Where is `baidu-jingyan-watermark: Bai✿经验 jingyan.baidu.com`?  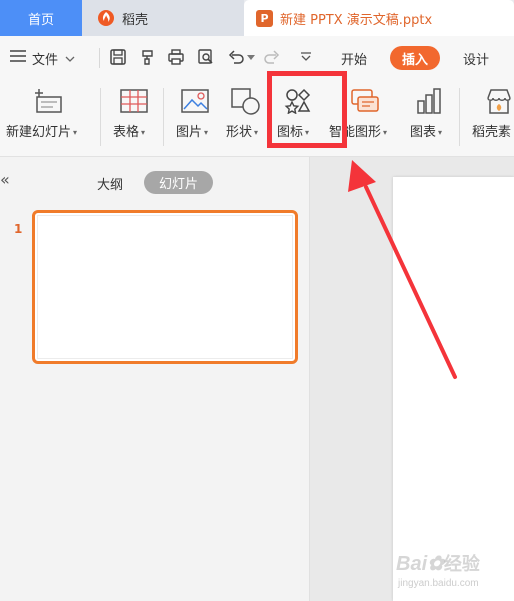
baidu-jingyan-watermark: Bai✿经验 jingyan.baidu.com is located at coordinates (455, 573).